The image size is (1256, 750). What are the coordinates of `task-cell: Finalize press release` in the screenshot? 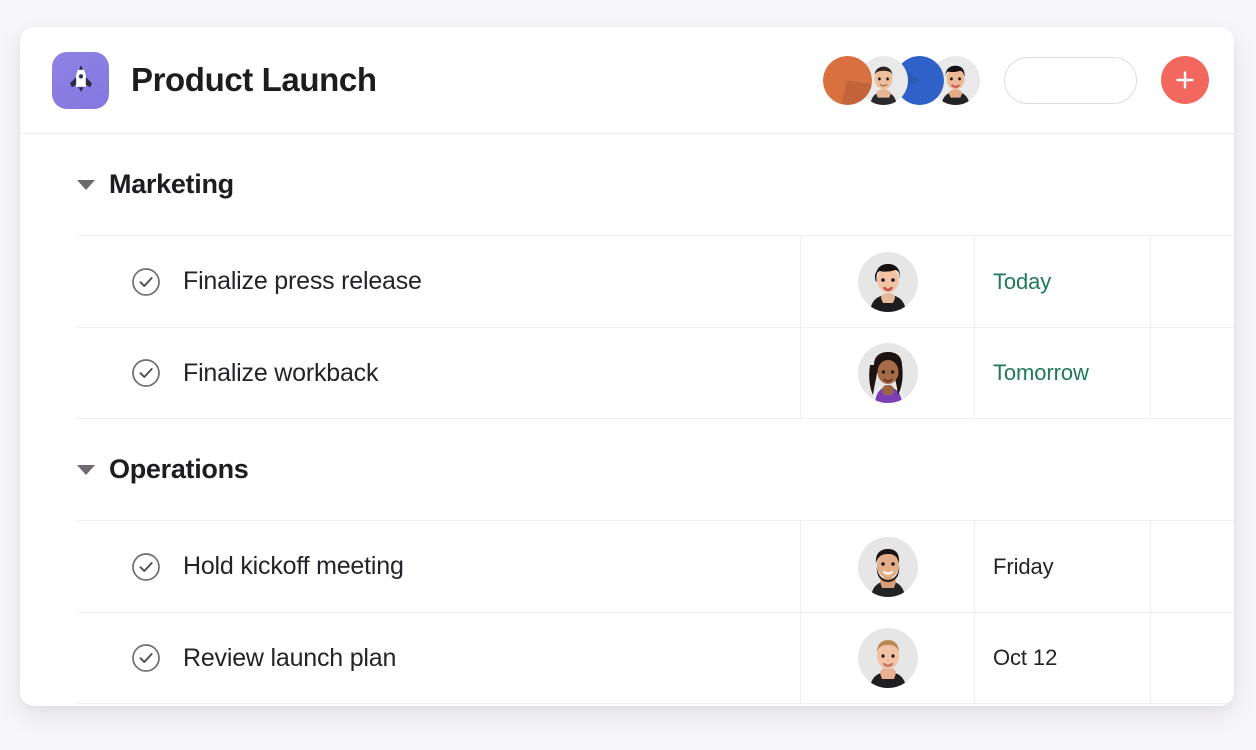 It's located at (439, 281).